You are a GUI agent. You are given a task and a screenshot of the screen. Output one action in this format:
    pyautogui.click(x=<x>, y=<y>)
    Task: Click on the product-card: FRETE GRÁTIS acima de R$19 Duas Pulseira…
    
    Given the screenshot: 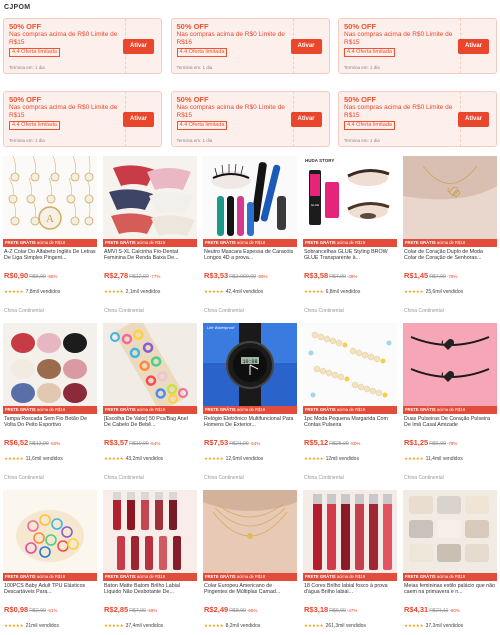 What is the action you would take?
    pyautogui.click(x=450, y=405)
    